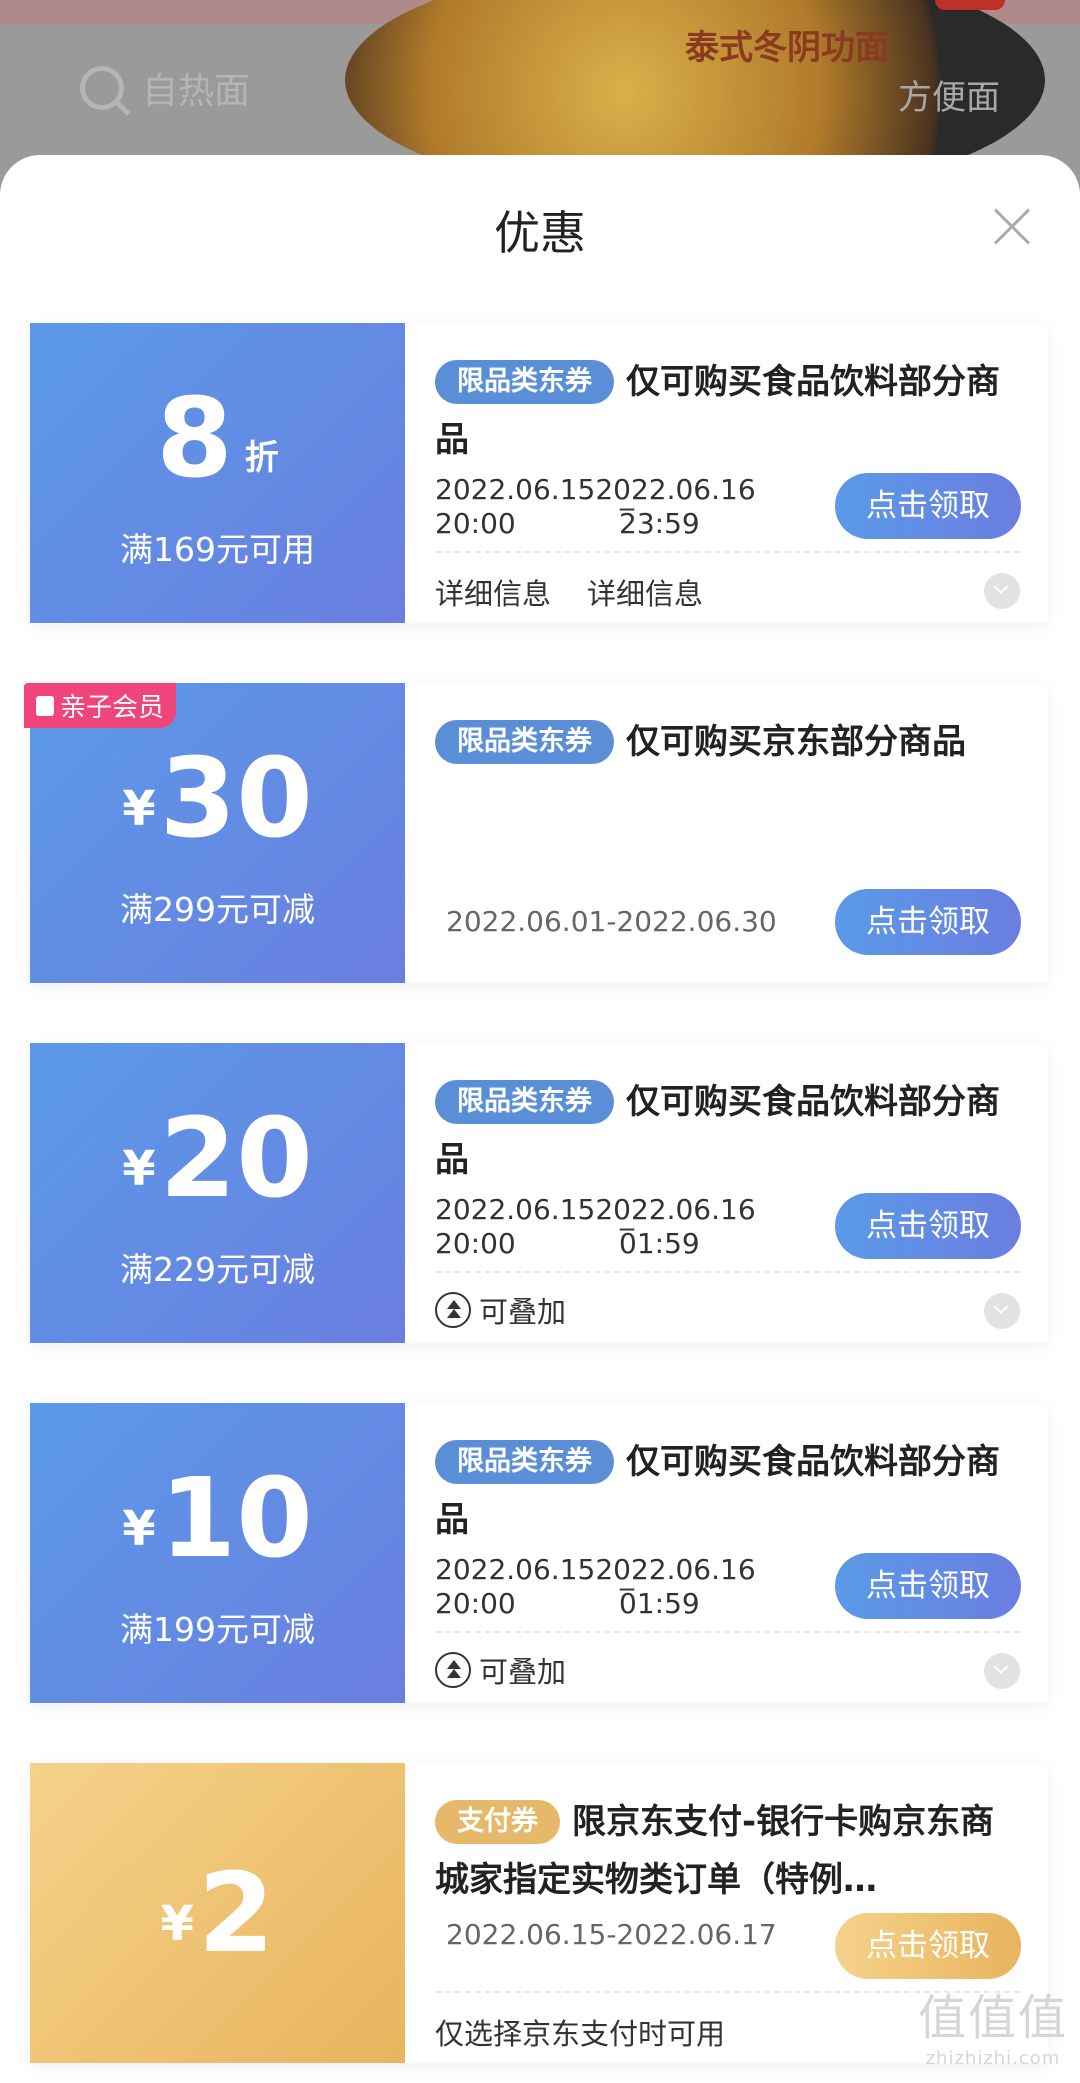  I want to click on coupon-value-panel: ¥ 20 满229元可减, so click(217, 1193).